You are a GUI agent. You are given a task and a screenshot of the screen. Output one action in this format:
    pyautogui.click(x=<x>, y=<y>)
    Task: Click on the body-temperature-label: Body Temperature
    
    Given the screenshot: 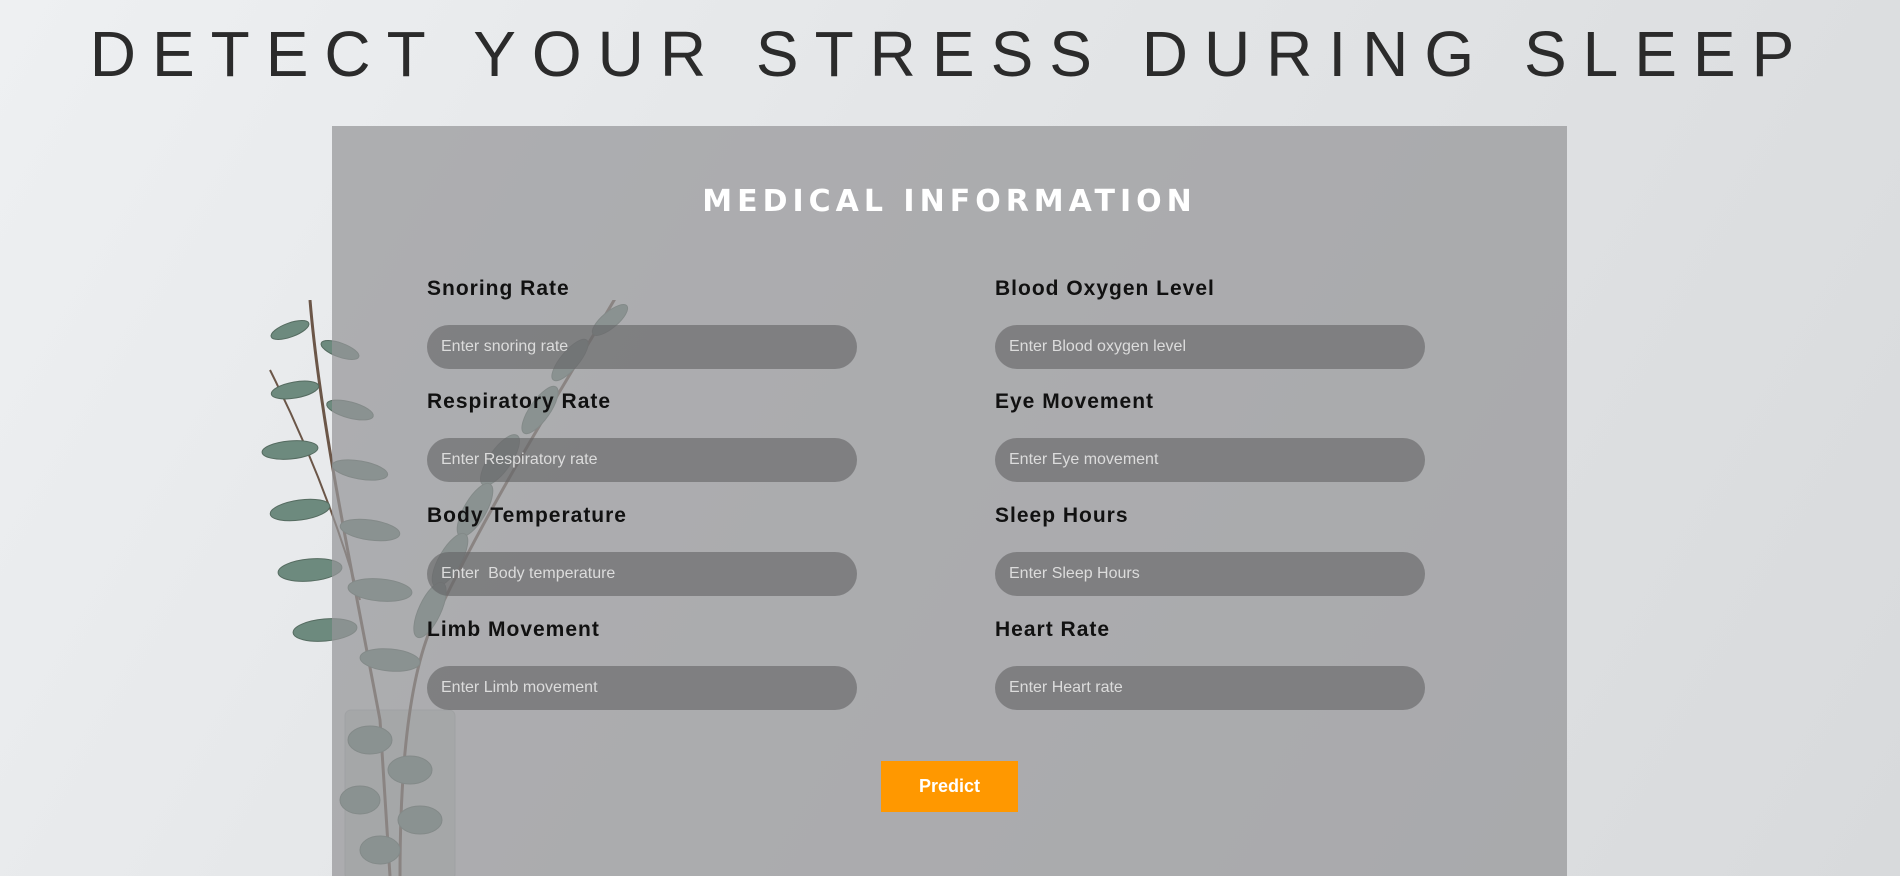 What is the action you would take?
    pyautogui.click(x=527, y=515)
    